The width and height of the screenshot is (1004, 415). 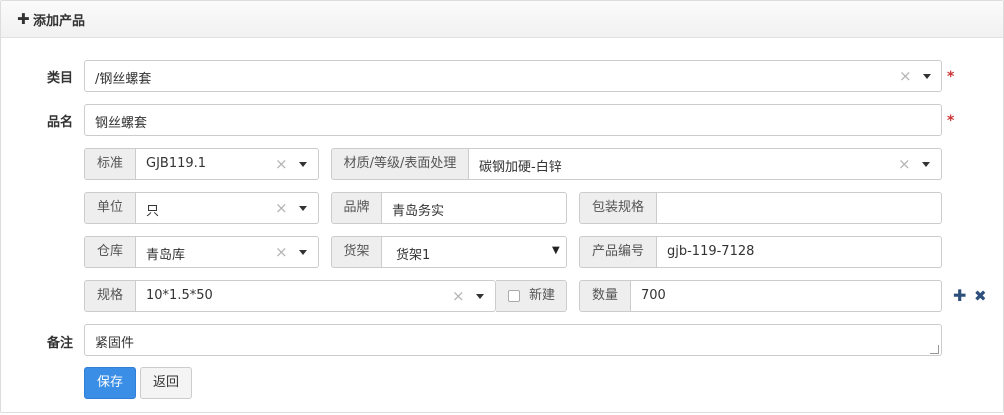 I want to click on panel-header: ✚ 添加产品, so click(x=502, y=19).